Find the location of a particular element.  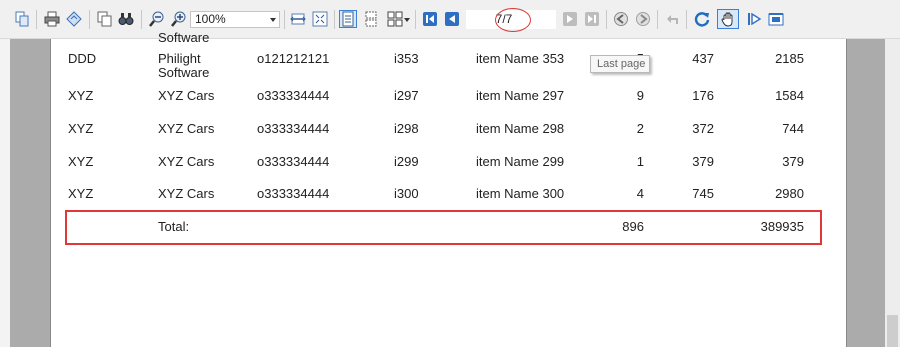

print-icon is located at coordinates (52, 19).